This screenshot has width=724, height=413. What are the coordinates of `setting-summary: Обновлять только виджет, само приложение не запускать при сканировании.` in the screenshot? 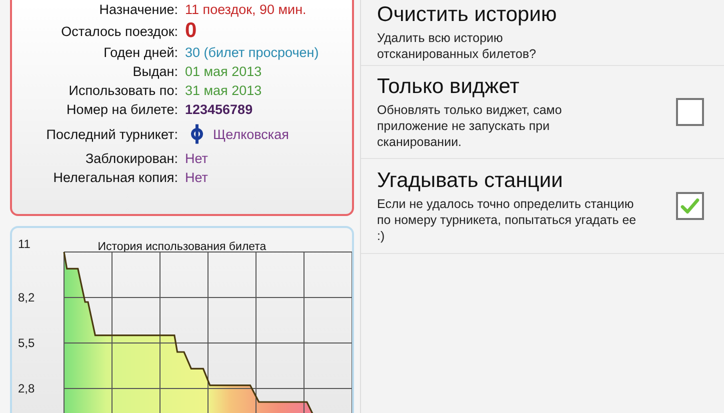 It's located at (470, 126).